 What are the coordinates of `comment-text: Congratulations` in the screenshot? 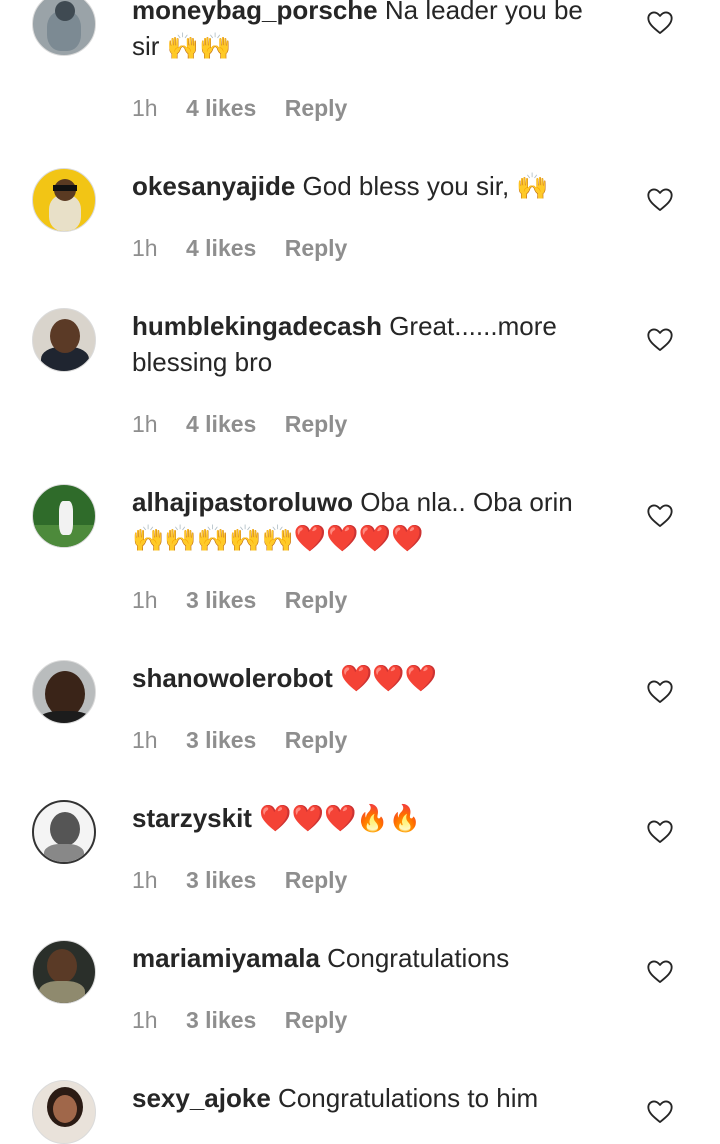 It's located at (418, 958).